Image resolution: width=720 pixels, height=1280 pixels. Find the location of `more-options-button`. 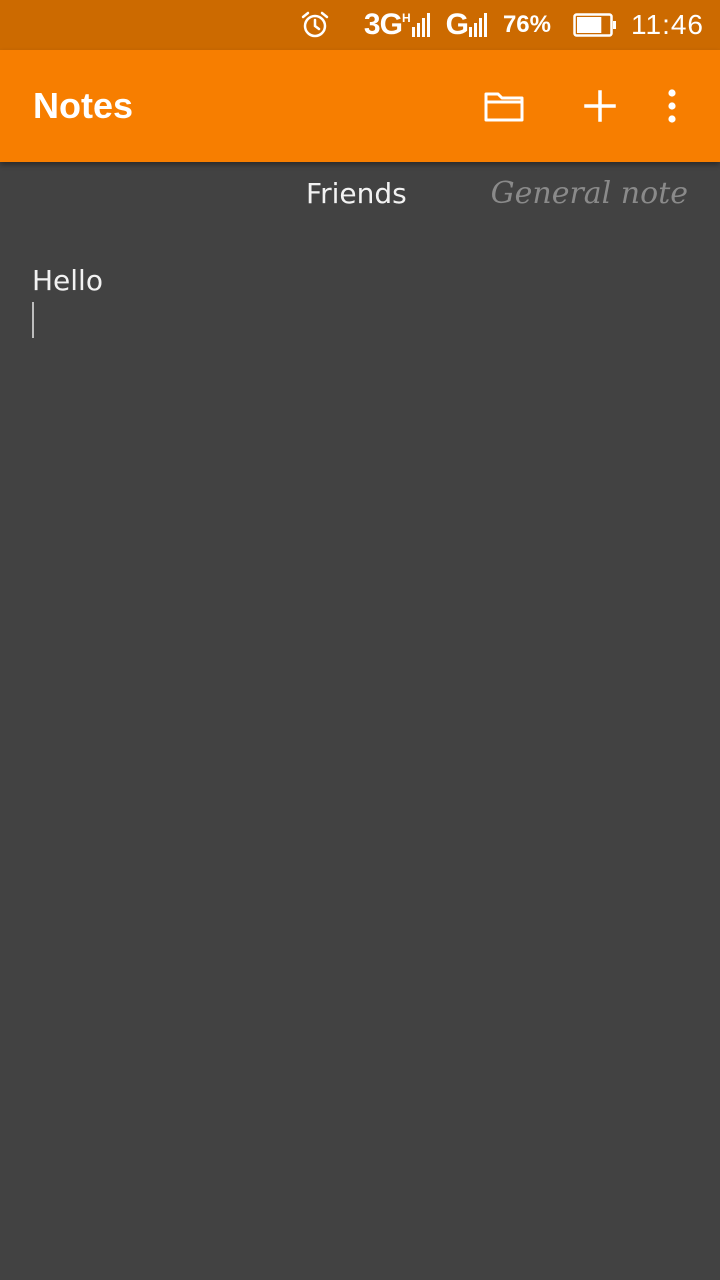

more-options-button is located at coordinates (672, 106).